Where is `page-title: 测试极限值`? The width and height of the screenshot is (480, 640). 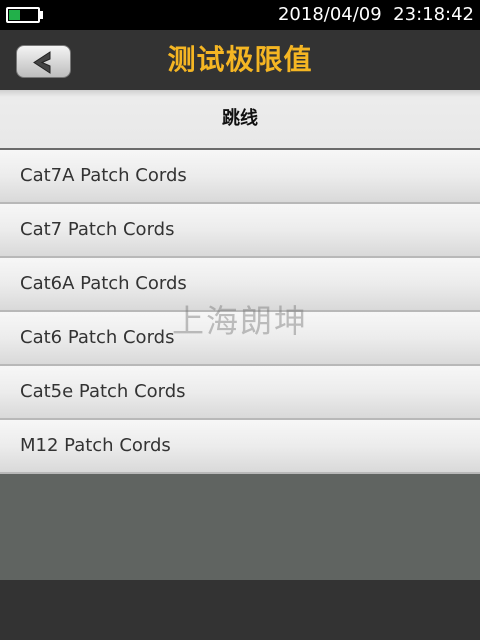 page-title: 测试极限值 is located at coordinates (240, 59).